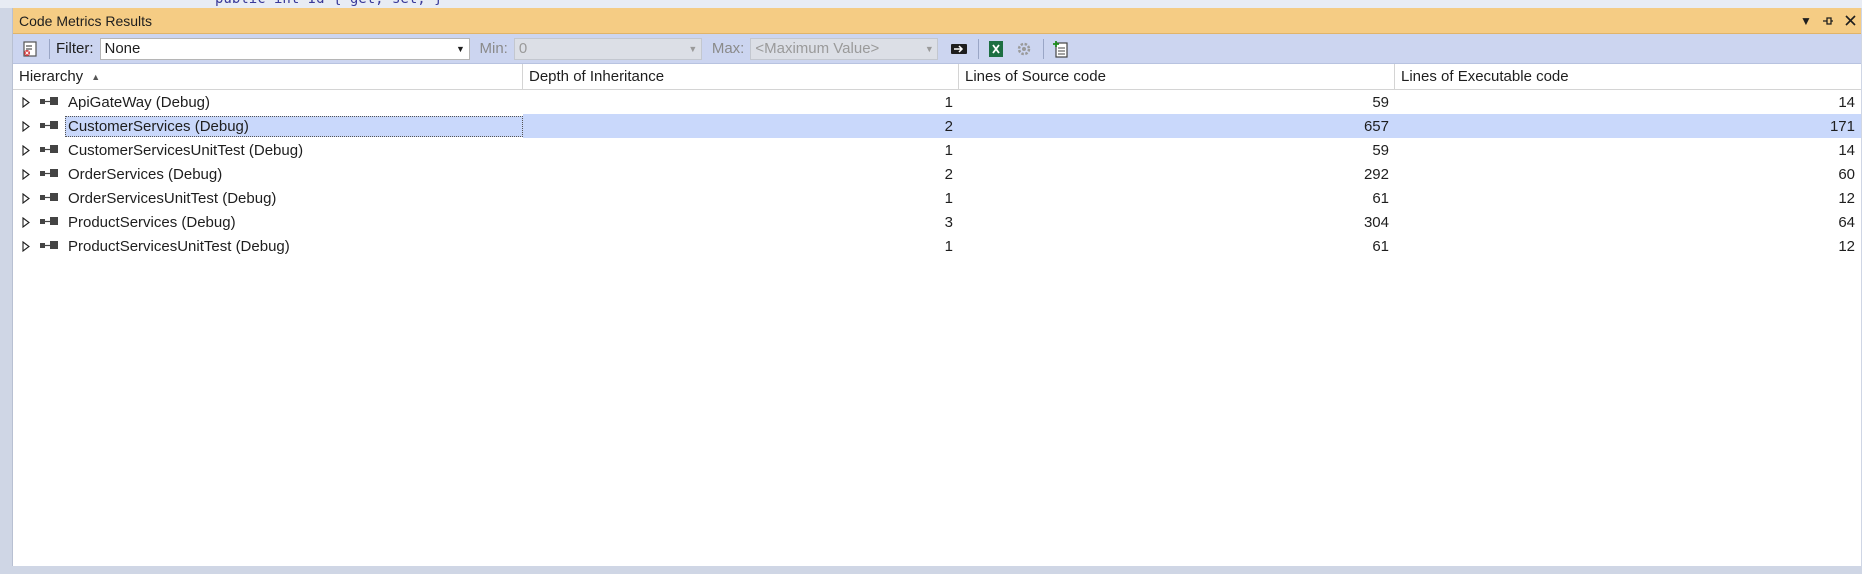 The height and width of the screenshot is (574, 1862). I want to click on source-lines-cell: 292, so click(1376, 174).